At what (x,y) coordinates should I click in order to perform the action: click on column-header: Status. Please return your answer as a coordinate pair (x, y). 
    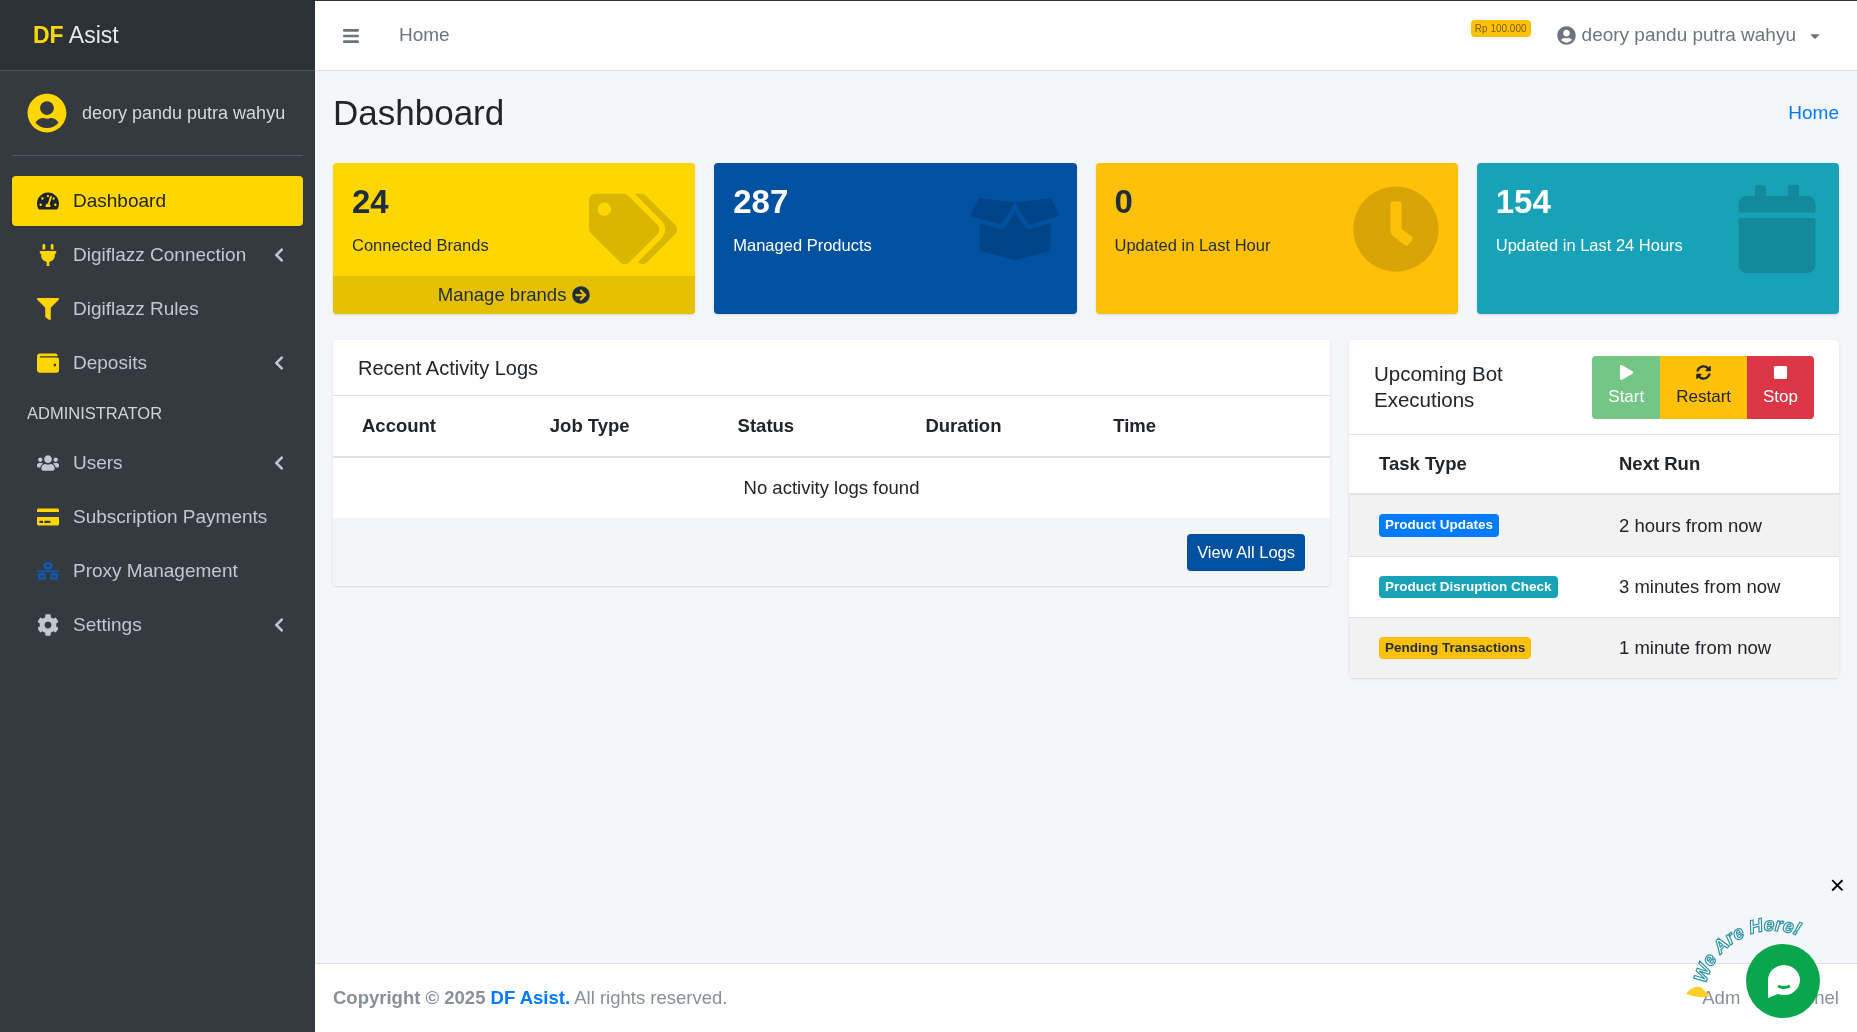
    Looking at the image, I should click on (766, 426).